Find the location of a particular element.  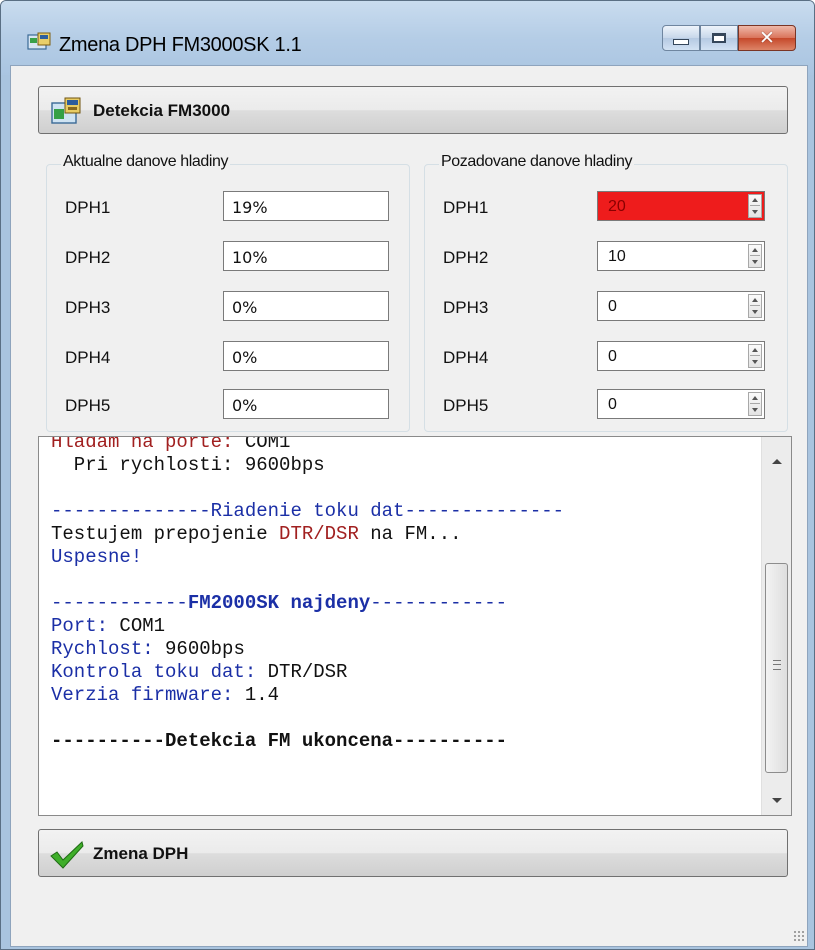

log-segment: FM2000SK najdeny is located at coordinates (279, 603).